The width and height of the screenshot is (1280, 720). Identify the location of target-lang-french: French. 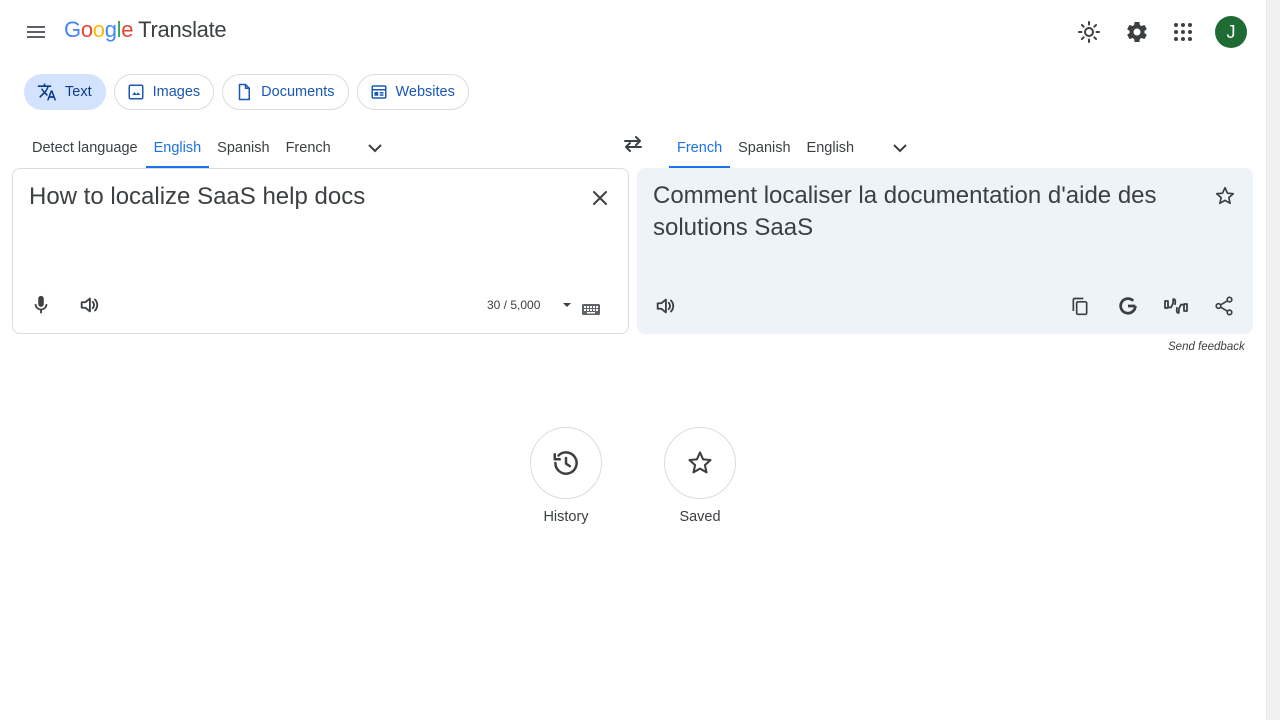
(700, 148).